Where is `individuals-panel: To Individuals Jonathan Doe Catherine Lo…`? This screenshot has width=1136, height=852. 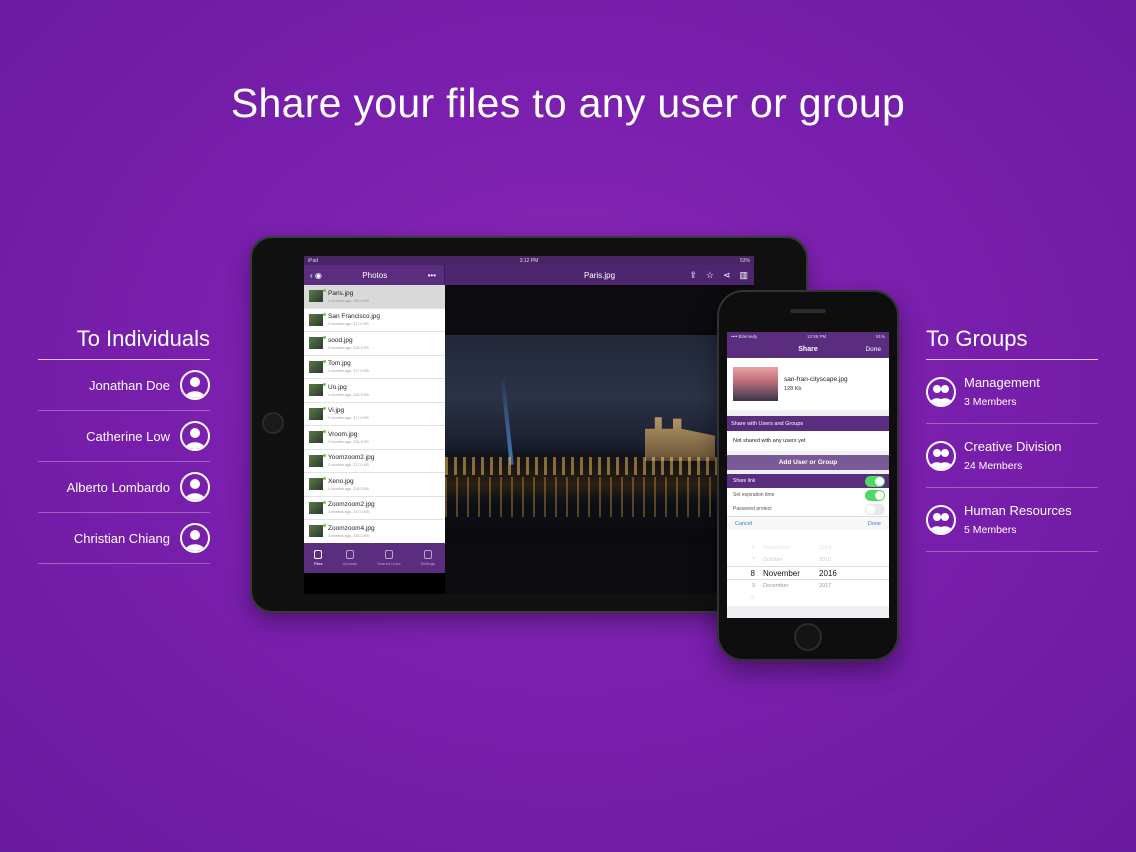 individuals-panel: To Individuals Jonathan Doe Catherine Lo… is located at coordinates (124, 445).